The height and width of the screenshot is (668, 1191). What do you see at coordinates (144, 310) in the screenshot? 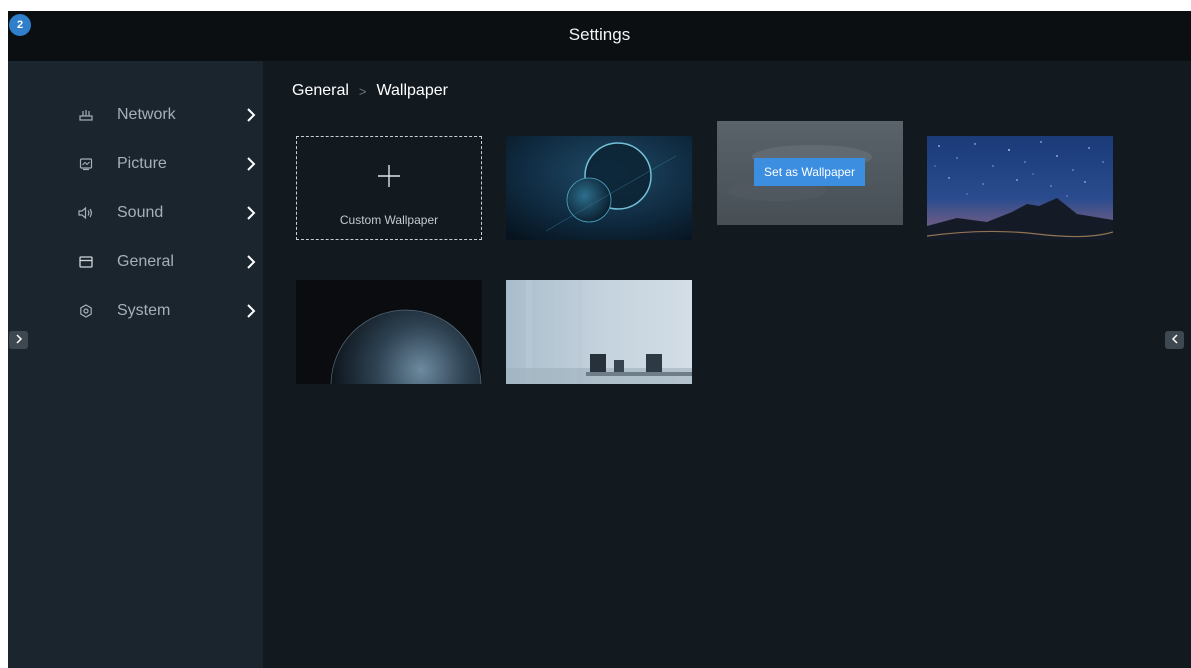
I see `sidebar-item-label: System` at bounding box center [144, 310].